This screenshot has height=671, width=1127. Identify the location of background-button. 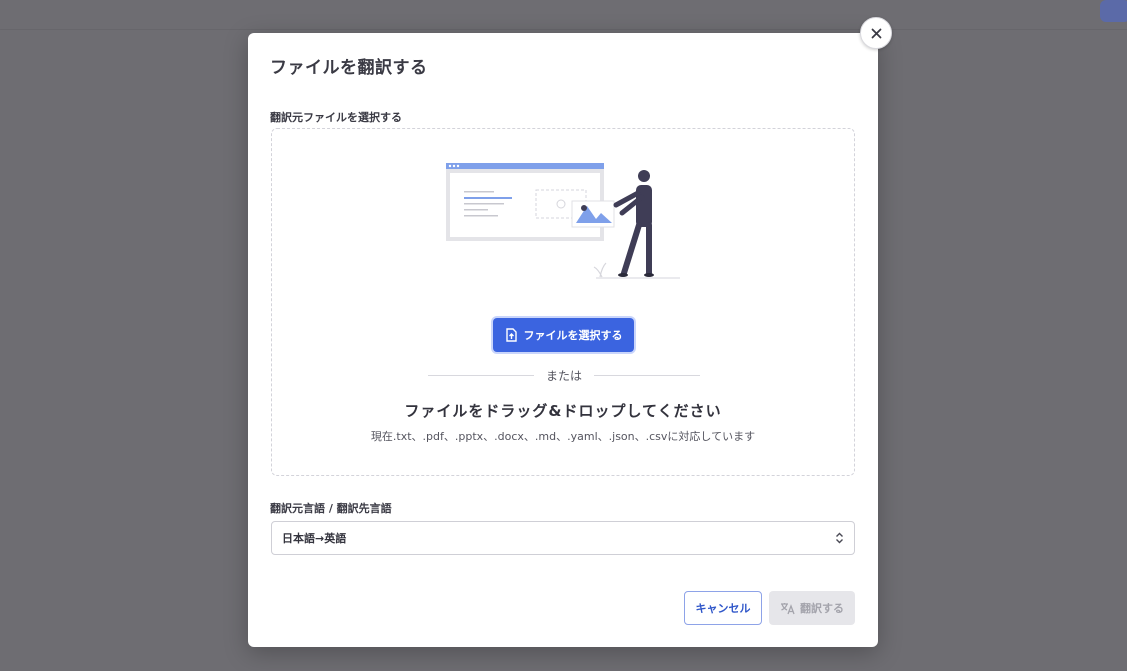
(1113, 11).